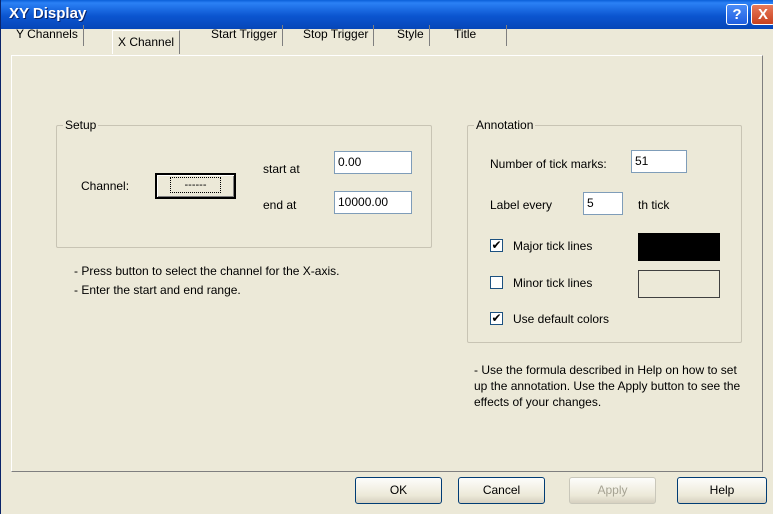 The width and height of the screenshot is (773, 514). What do you see at coordinates (654, 205) in the screenshot?
I see `label-every-suffix: th tick` at bounding box center [654, 205].